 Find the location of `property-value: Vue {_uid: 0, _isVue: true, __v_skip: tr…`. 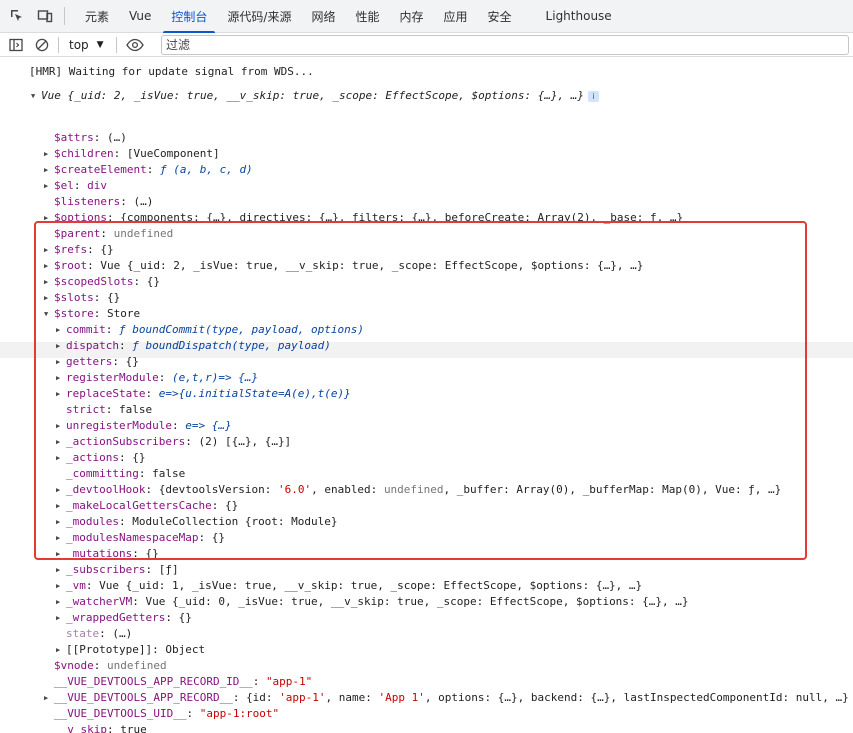

property-value: Vue {_uid: 0, _isVue: true, __v_skip: tr… is located at coordinates (417, 601).